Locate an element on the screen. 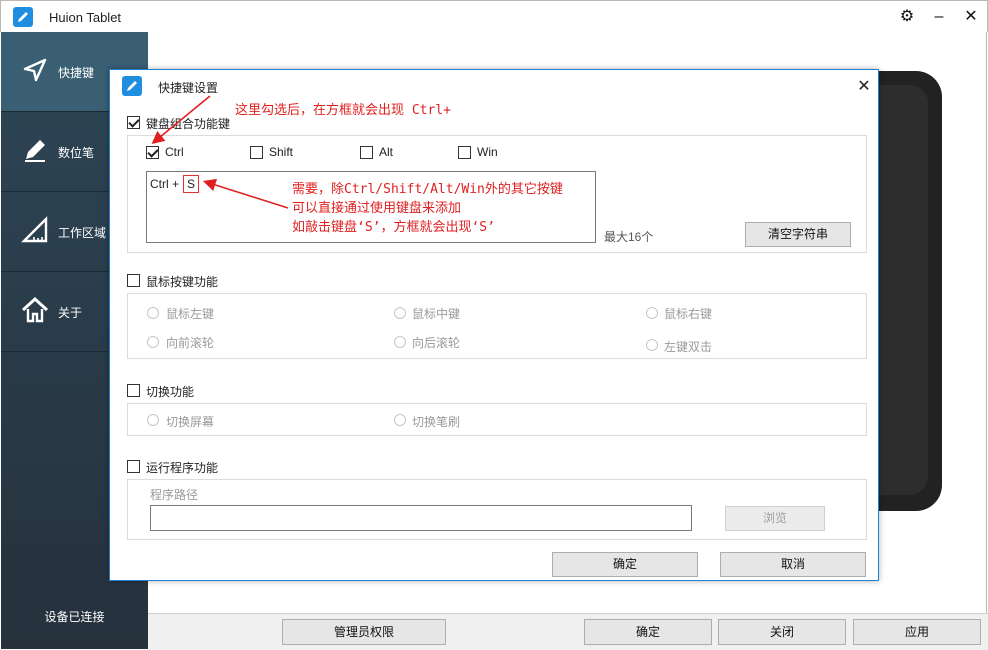 The image size is (988, 650). max-length-hint: 最大16个 is located at coordinates (629, 237).